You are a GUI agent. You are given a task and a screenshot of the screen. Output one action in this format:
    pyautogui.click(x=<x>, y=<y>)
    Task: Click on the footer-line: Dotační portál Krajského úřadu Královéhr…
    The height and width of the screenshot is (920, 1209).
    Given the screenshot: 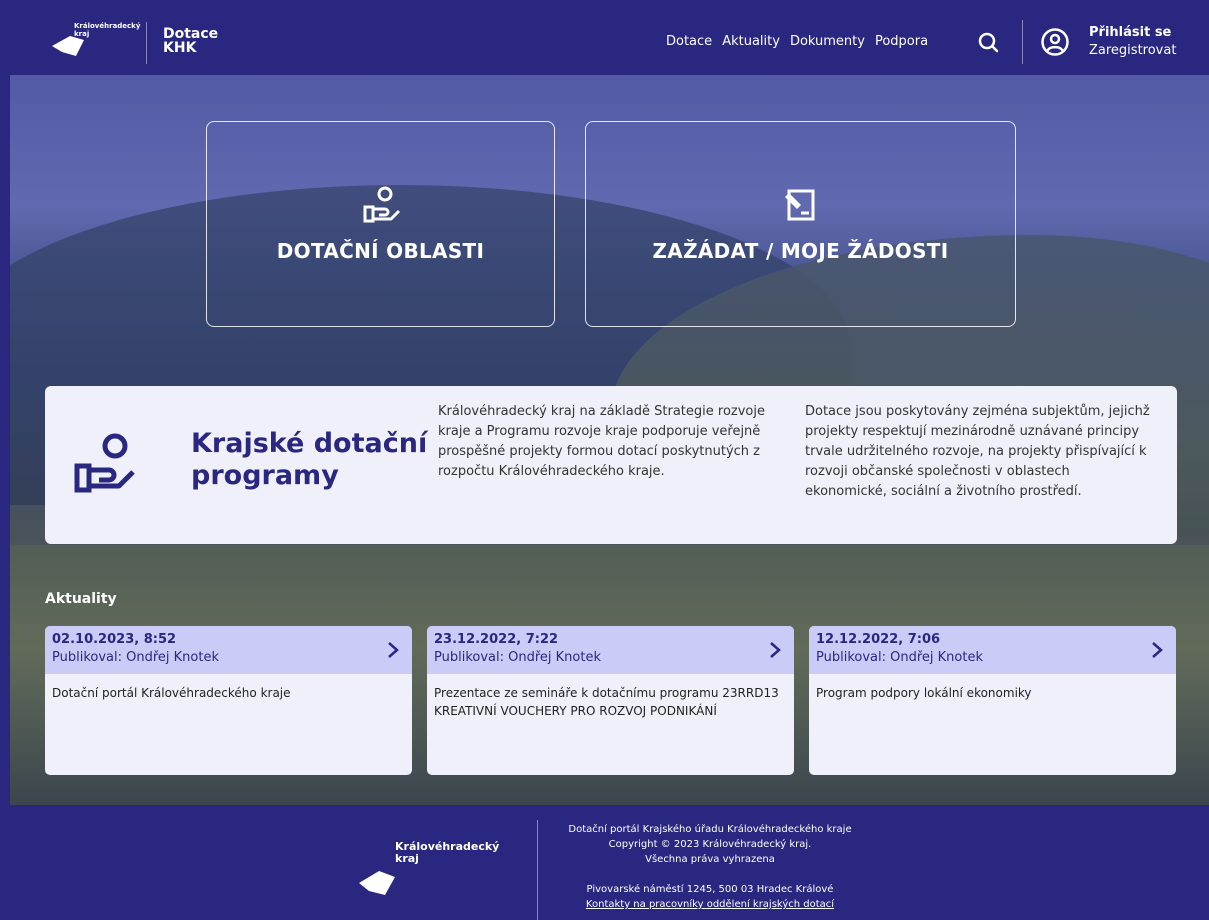 What is the action you would take?
    pyautogui.click(x=710, y=829)
    